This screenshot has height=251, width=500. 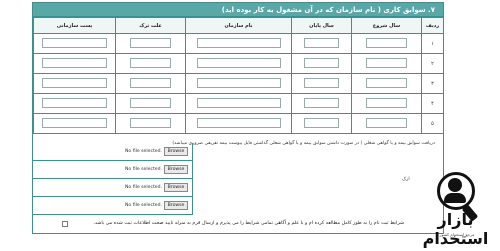 What do you see at coordinates (432, 43) in the screenshot?
I see `row-number: ۱` at bounding box center [432, 43].